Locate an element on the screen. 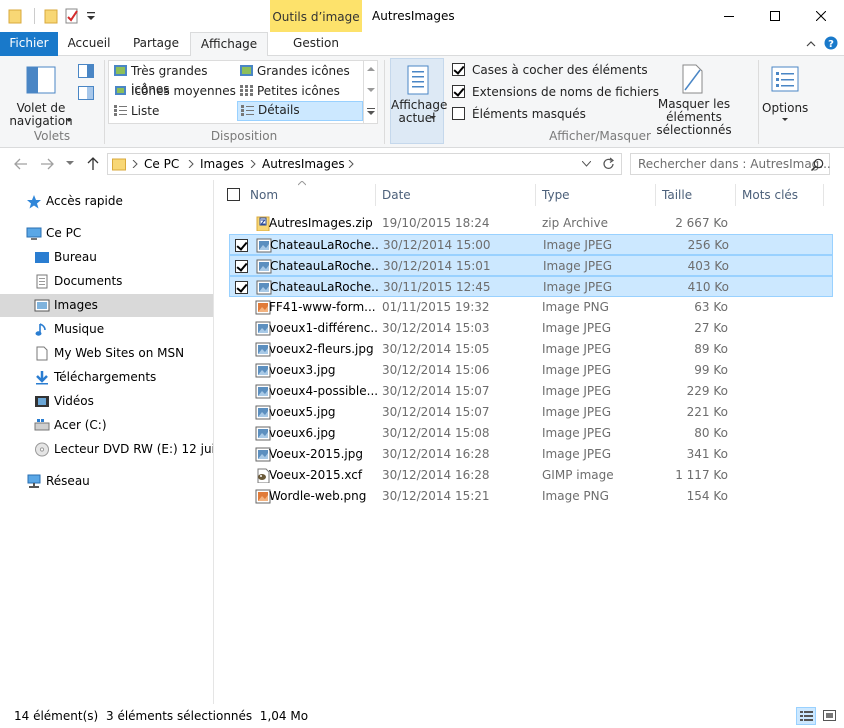  navigation-pane-button: Volet de navigation is located at coordinates (41, 94).